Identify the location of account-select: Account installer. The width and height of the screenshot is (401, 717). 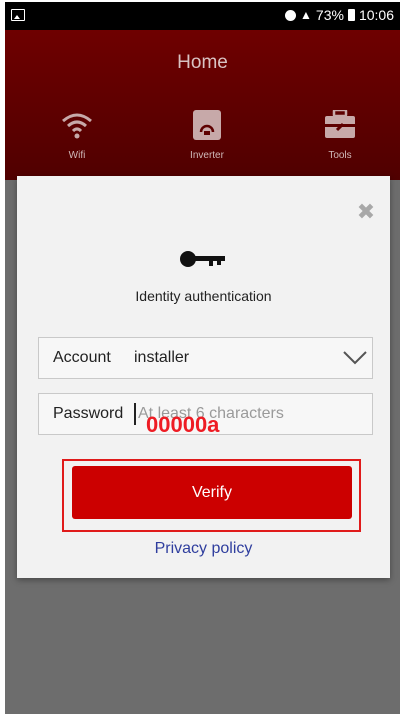
(205, 358).